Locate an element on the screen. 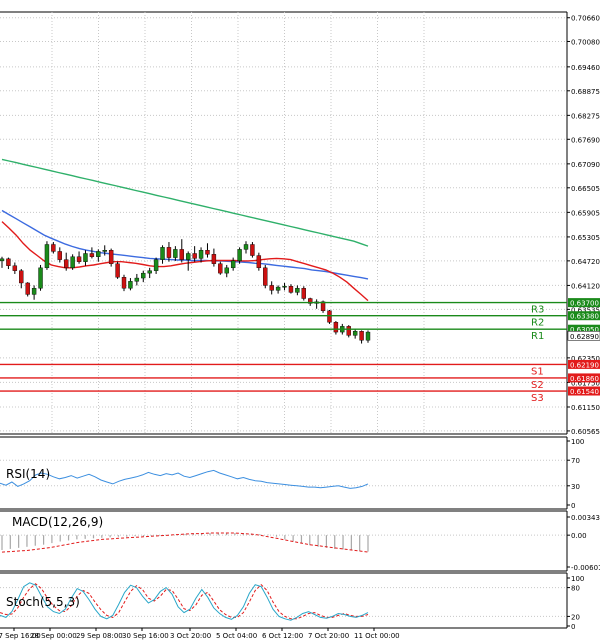 Image resolution: width=600 pixels, height=644 pixels. macd-y-axis: 0.003434 0.00 -0.006019 is located at coordinates (583, 543).